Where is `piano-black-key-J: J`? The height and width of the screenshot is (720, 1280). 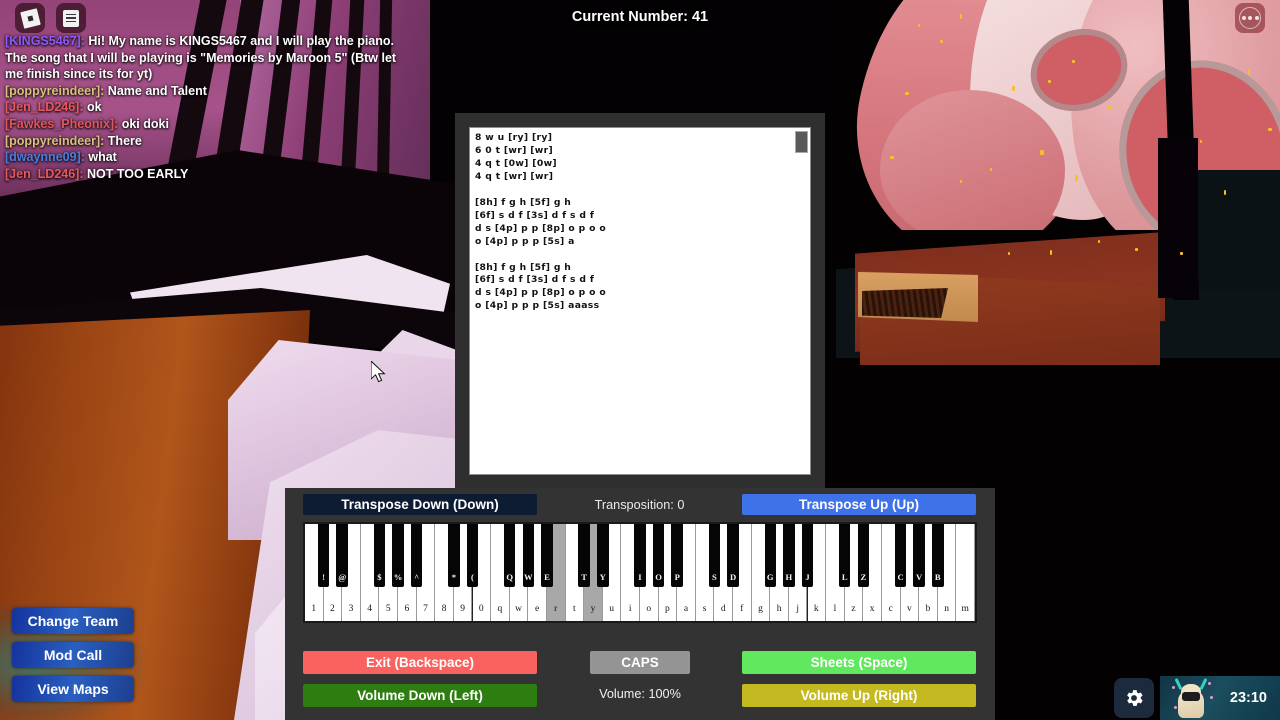 piano-black-key-J: J is located at coordinates (807, 555).